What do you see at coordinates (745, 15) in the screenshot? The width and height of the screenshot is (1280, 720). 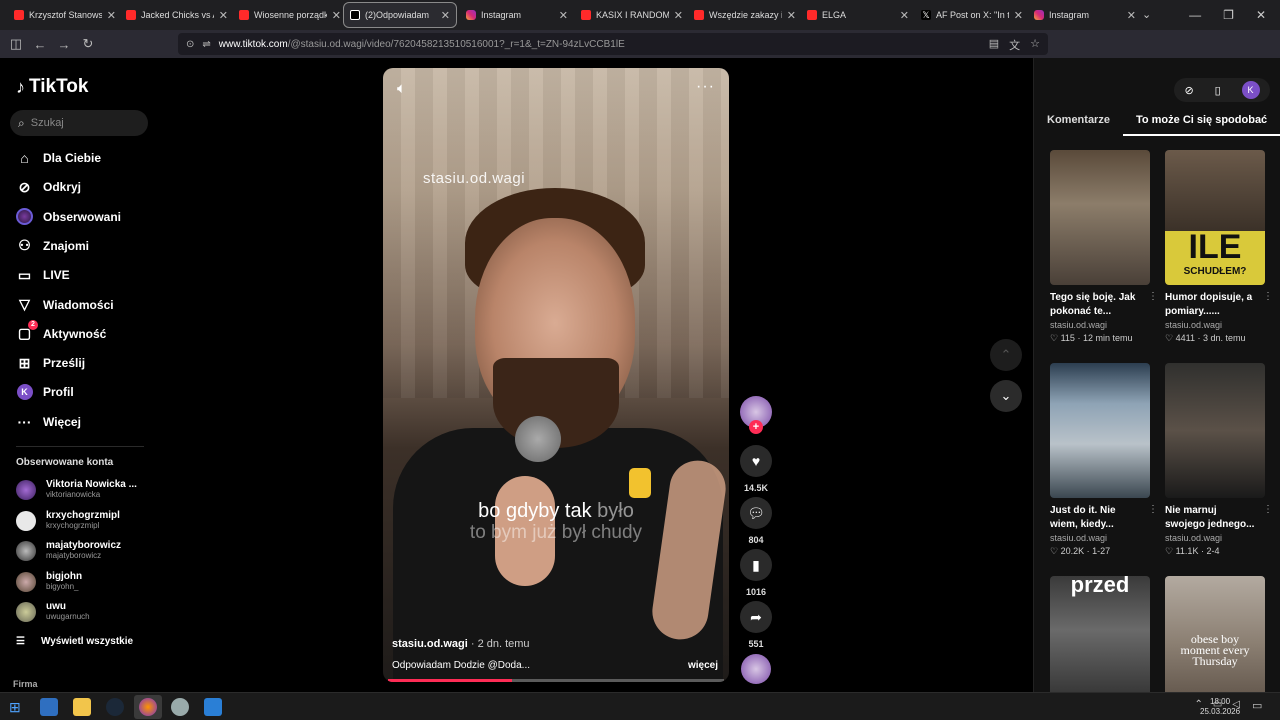 I see `browser-tab: Wszędzie zakazy i pr ✕` at bounding box center [745, 15].